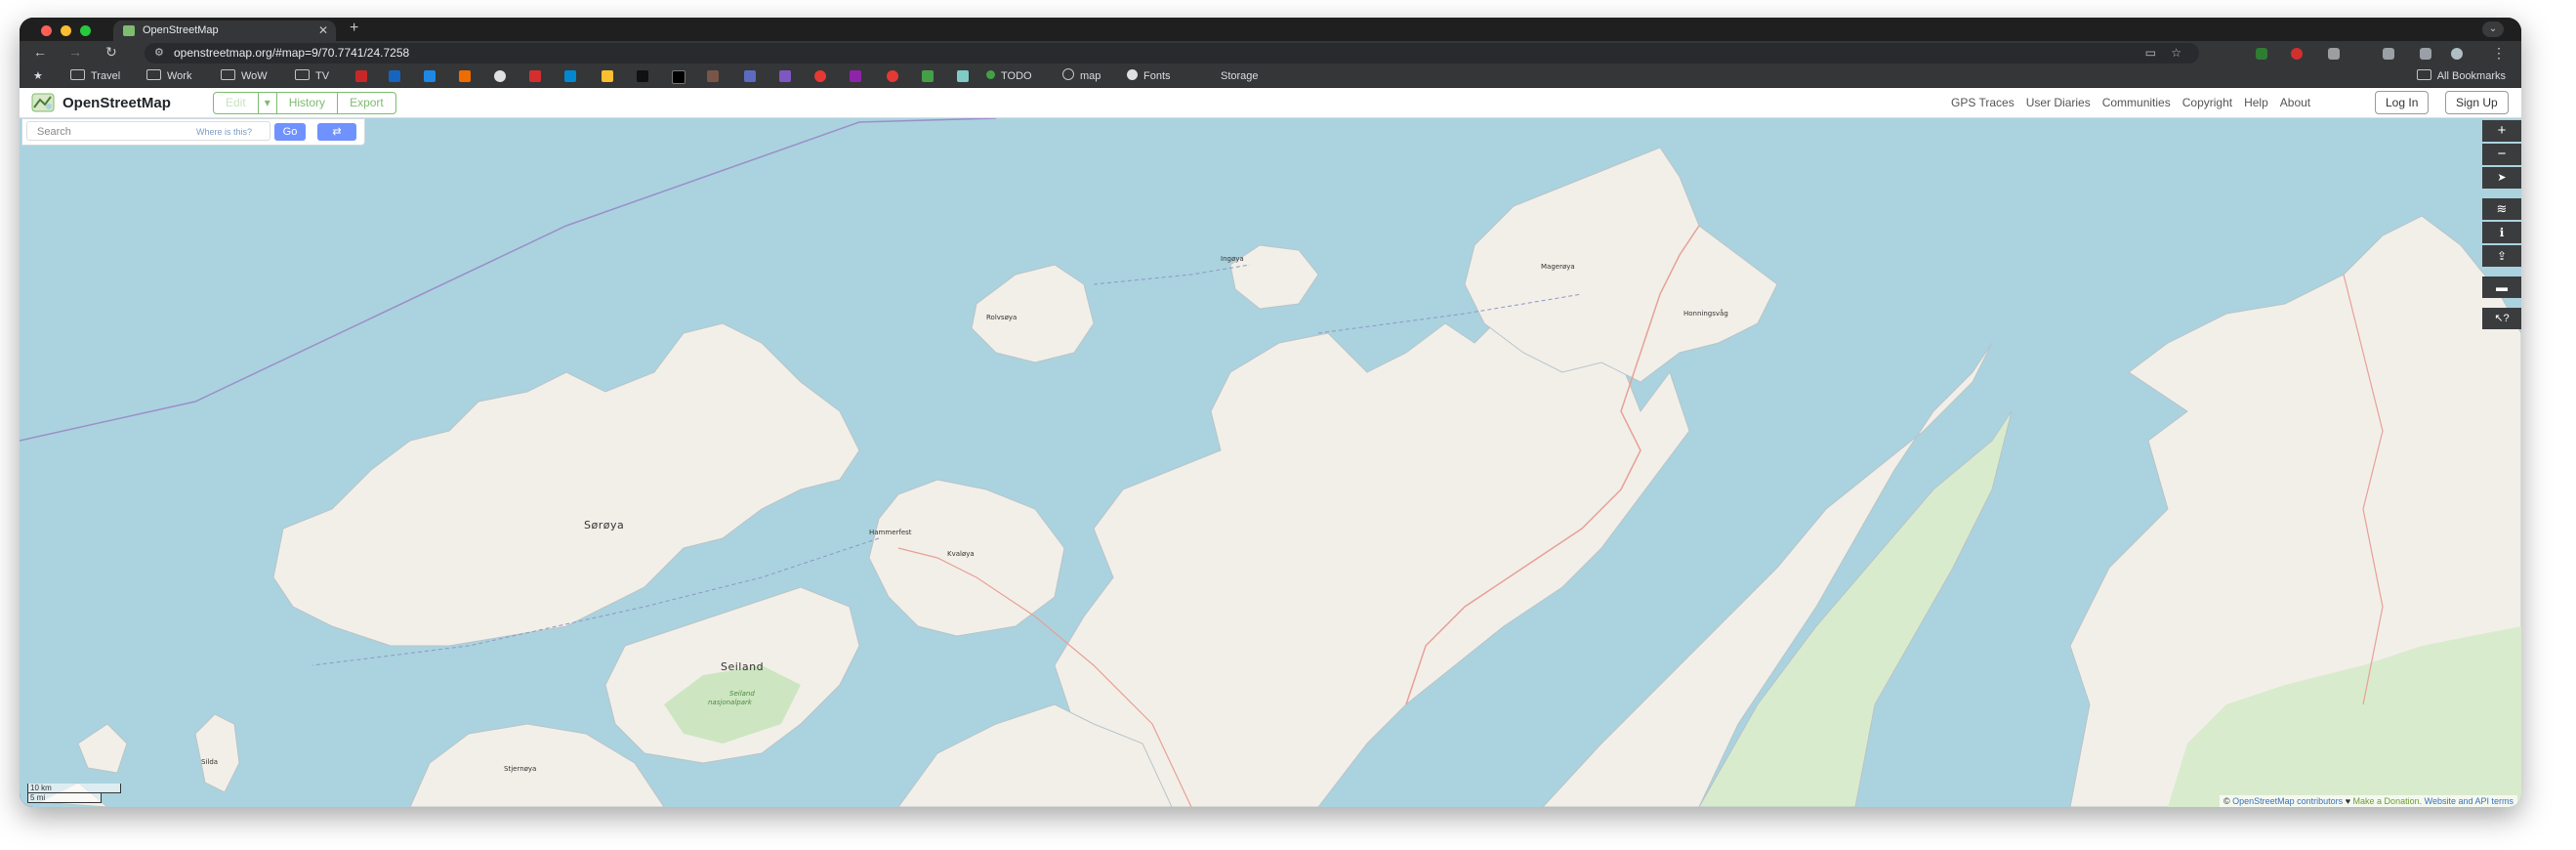 The image size is (2576, 850). What do you see at coordinates (111, 52) in the screenshot?
I see `reload-button: ↻` at bounding box center [111, 52].